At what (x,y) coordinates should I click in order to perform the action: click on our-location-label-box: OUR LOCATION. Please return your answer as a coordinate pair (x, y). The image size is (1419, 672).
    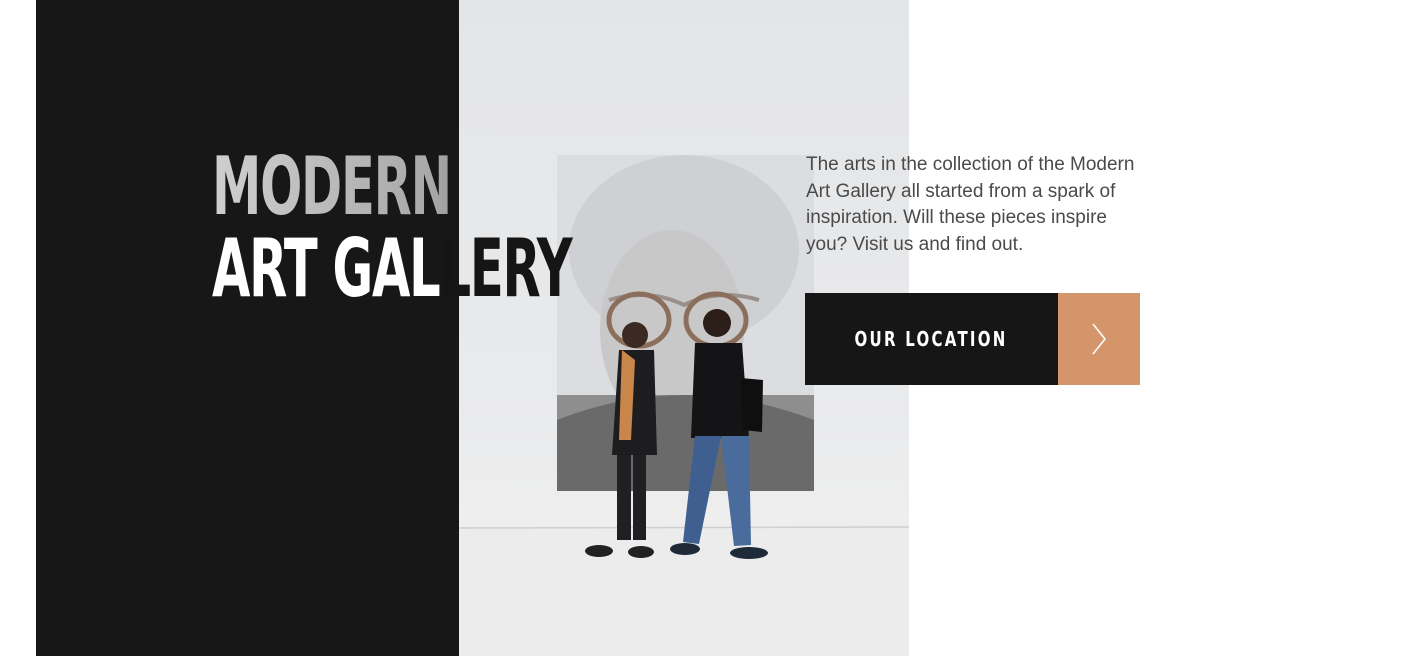
    Looking at the image, I should click on (931, 339).